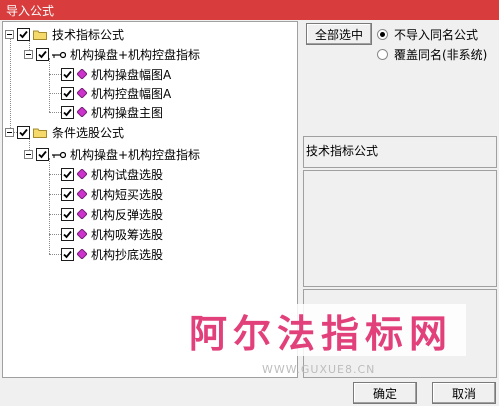 This screenshot has width=499, height=406. Describe the element at coordinates (127, 214) in the screenshot. I see `item-label: 机构反弹选股` at that location.